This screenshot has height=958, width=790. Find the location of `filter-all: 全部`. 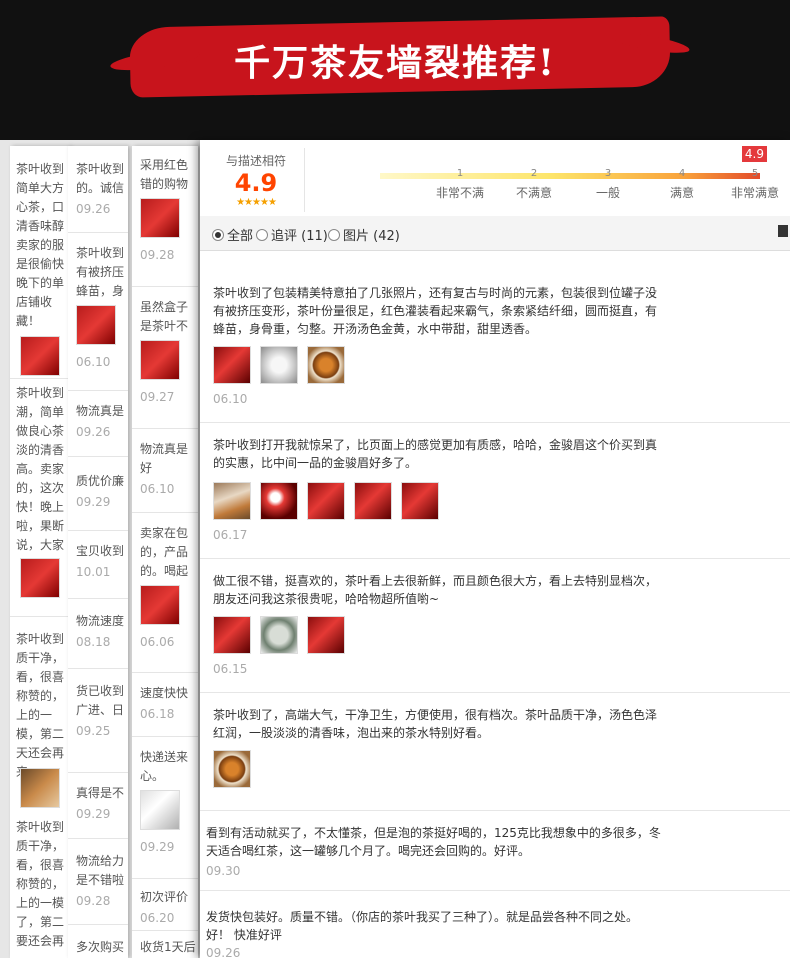

filter-all: 全部 is located at coordinates (232, 234).